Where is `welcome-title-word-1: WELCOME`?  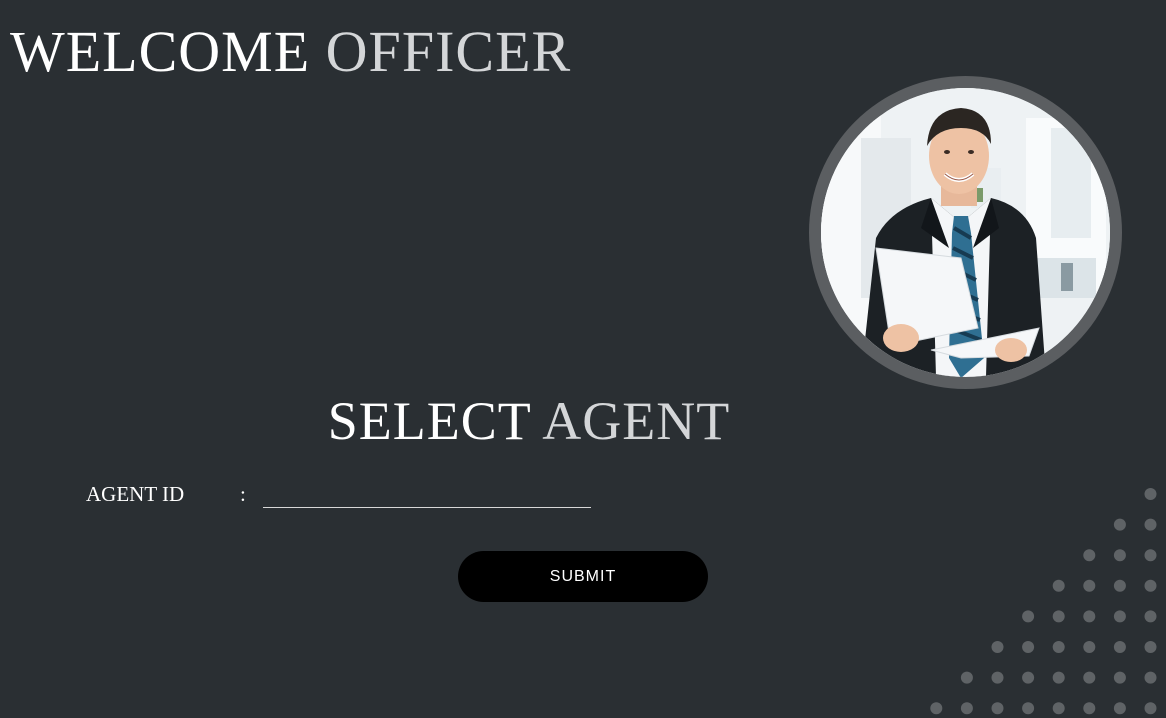 welcome-title-word-1: WELCOME is located at coordinates (160, 51).